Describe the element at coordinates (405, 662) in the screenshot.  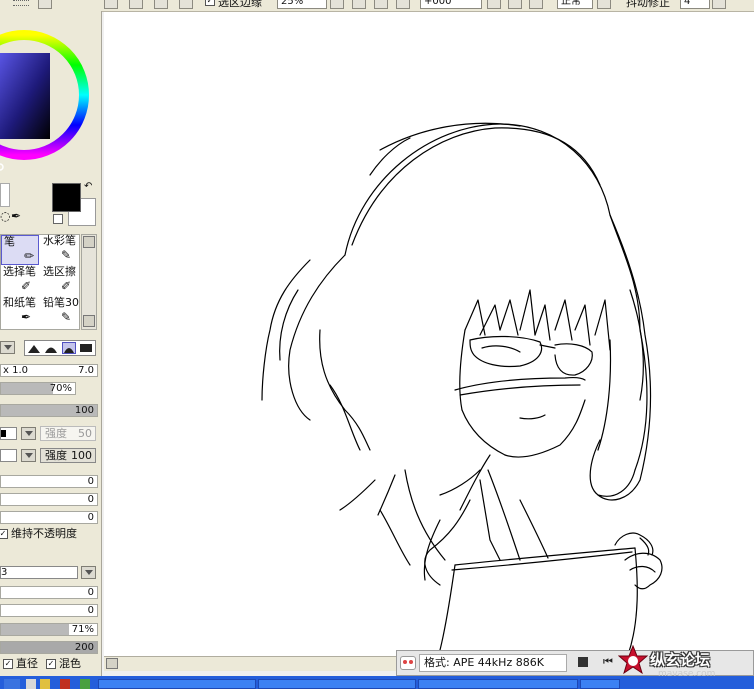
I see `logo-dot` at that location.